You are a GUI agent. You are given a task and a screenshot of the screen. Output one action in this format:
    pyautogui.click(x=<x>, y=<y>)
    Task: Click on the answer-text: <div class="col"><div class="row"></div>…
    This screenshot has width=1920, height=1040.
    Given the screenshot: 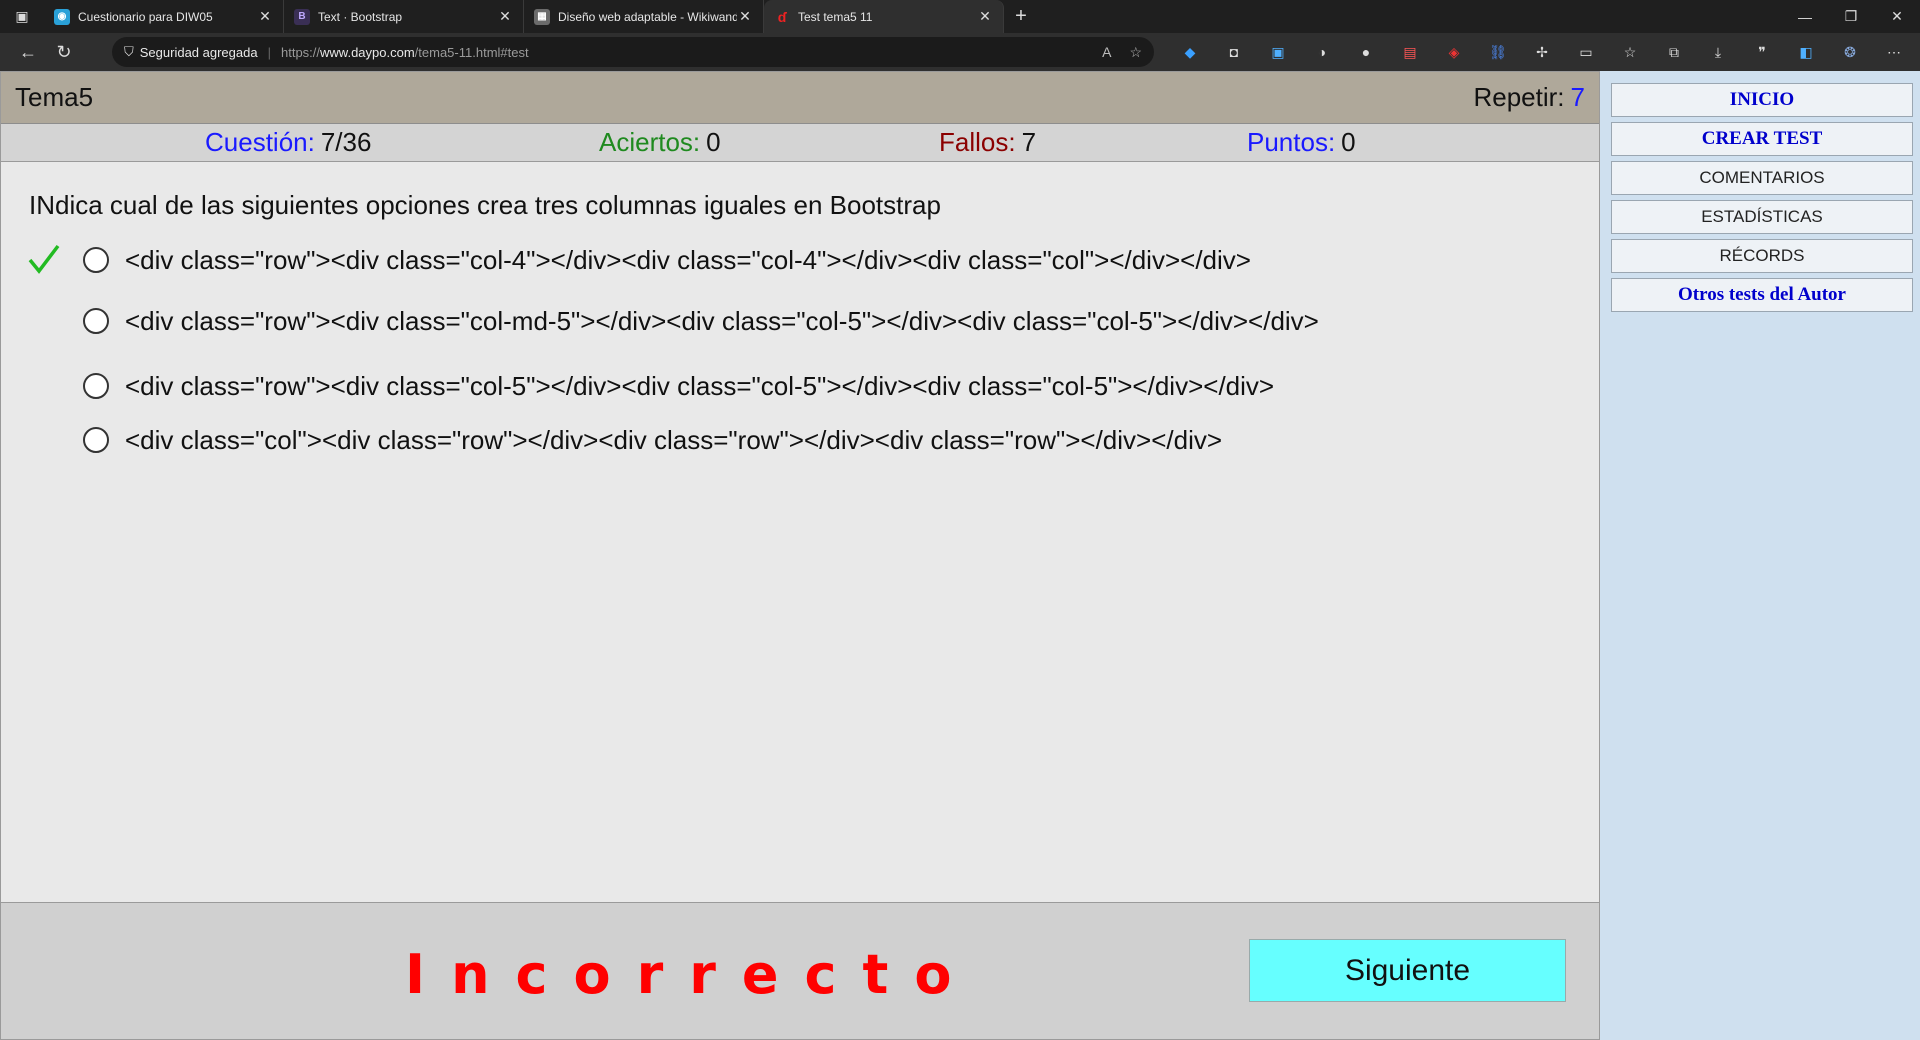 What is the action you would take?
    pyautogui.click(x=674, y=439)
    